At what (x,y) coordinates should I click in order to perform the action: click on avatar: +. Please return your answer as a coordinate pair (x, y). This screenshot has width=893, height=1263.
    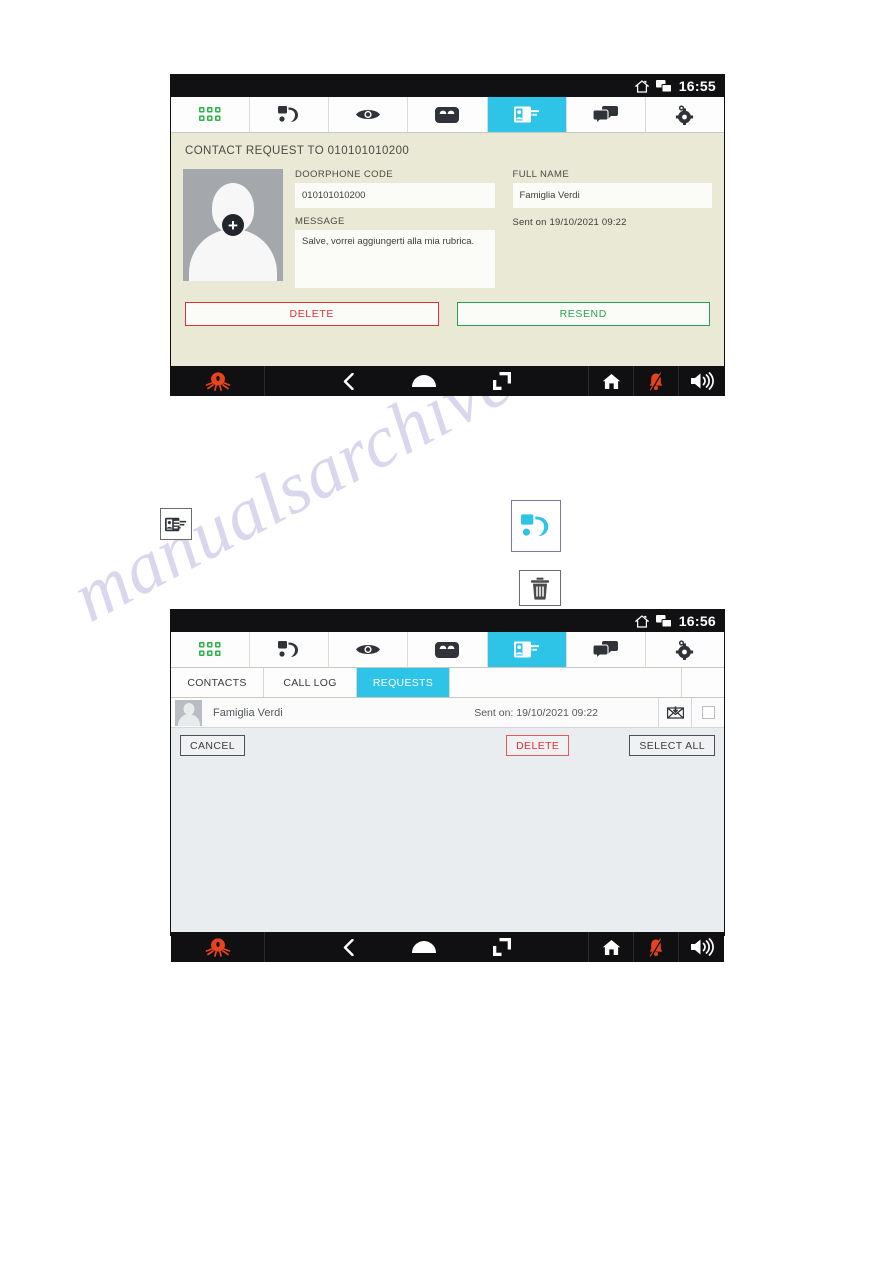
    Looking at the image, I should click on (233, 225).